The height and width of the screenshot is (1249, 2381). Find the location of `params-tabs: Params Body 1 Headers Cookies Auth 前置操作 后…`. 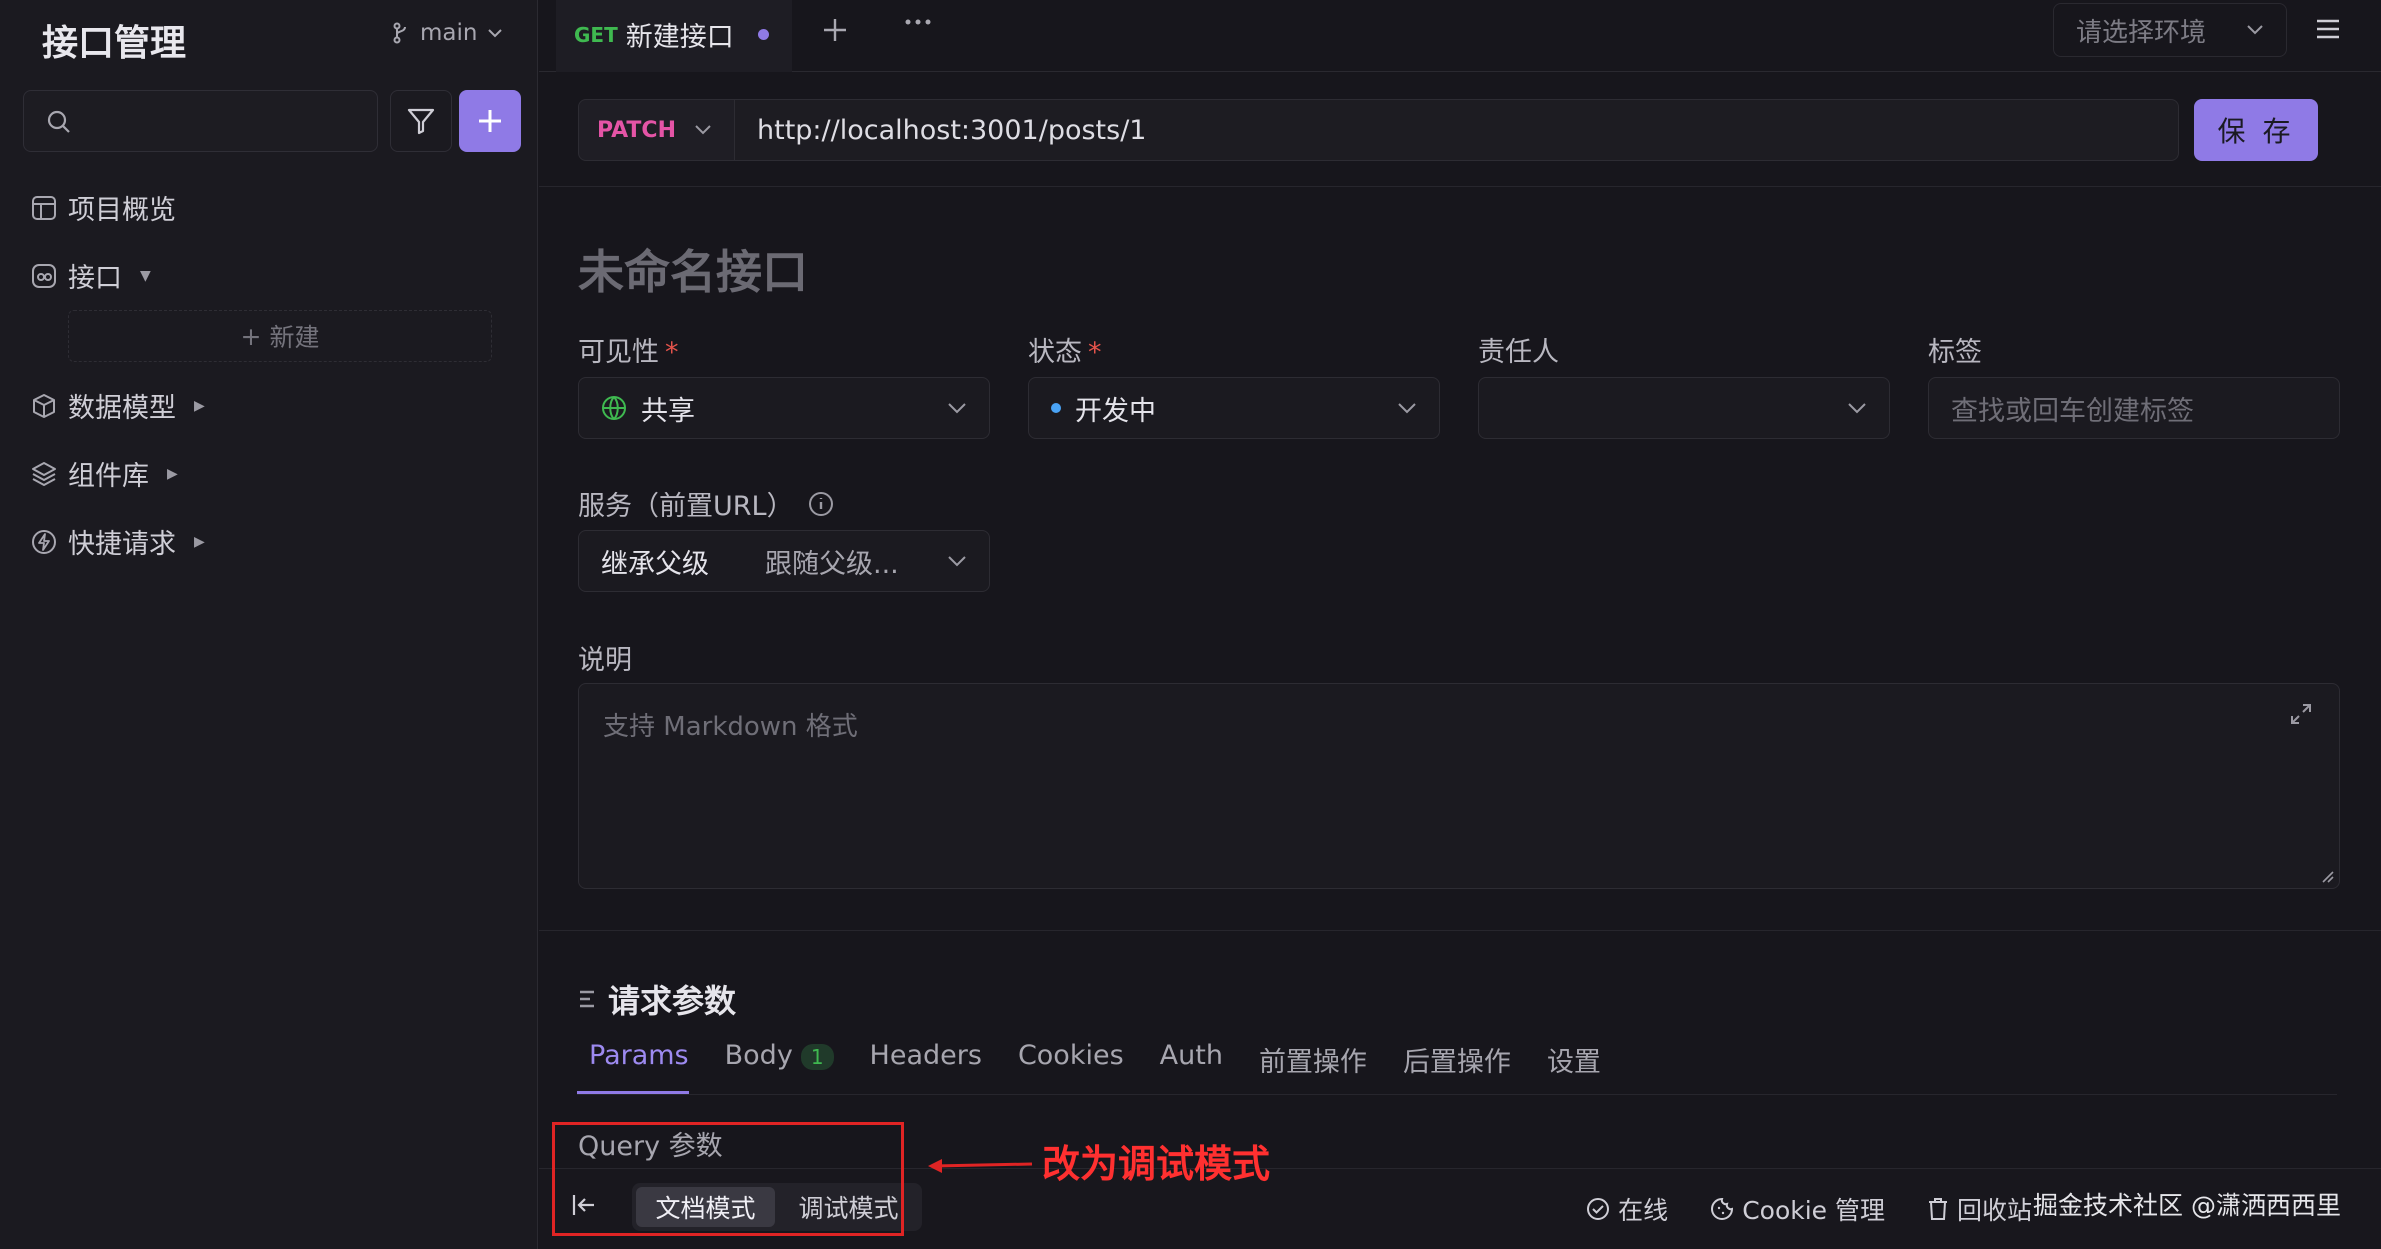

params-tabs: Params Body 1 Headers Cookies Auth 前置操作 后… is located at coordinates (1095, 1059).